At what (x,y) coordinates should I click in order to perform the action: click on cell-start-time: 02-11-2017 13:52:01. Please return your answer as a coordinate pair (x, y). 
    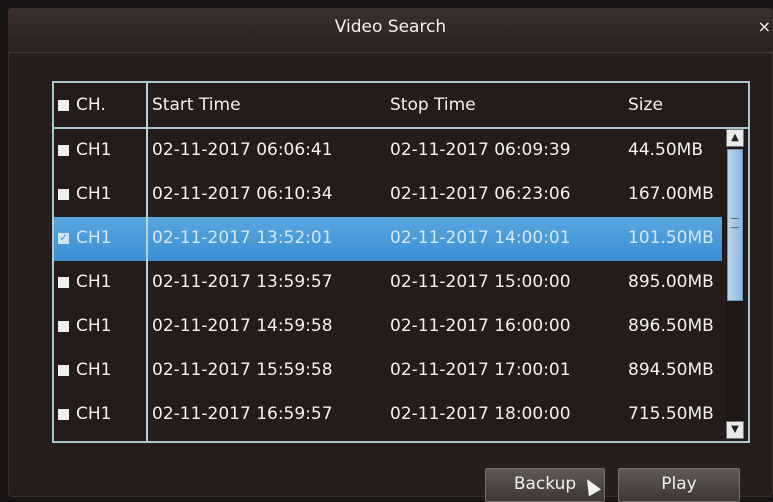
    Looking at the image, I should click on (242, 238).